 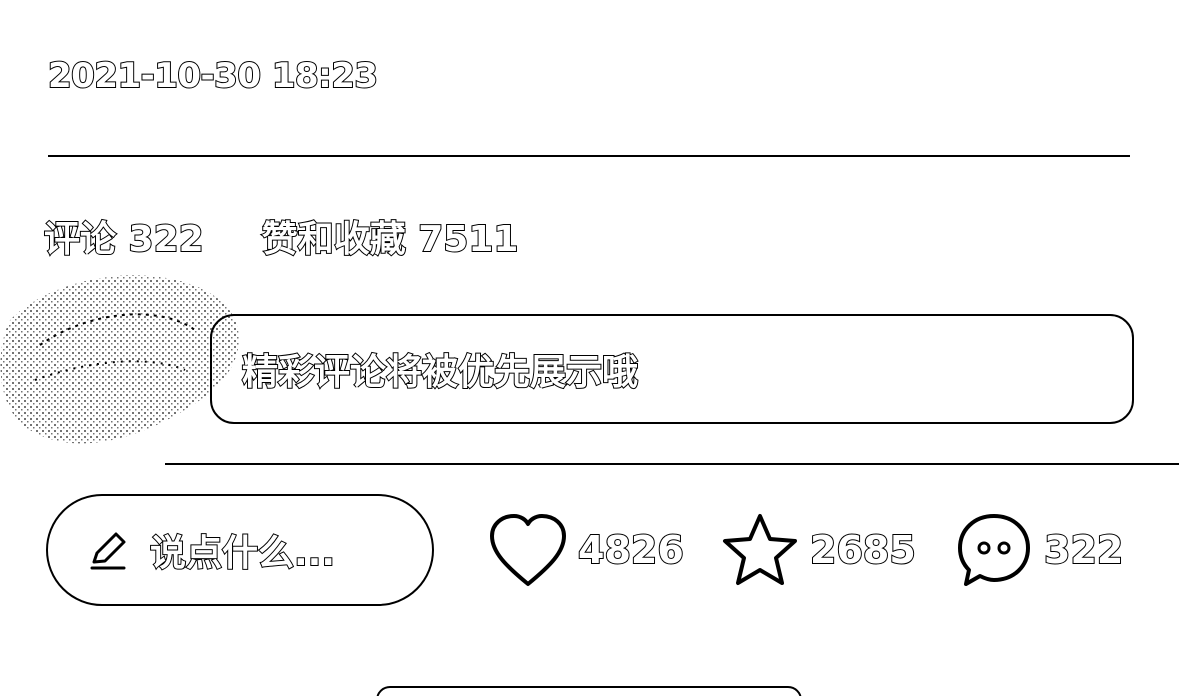 What do you see at coordinates (994, 550) in the screenshot?
I see `chat-bubble-icon` at bounding box center [994, 550].